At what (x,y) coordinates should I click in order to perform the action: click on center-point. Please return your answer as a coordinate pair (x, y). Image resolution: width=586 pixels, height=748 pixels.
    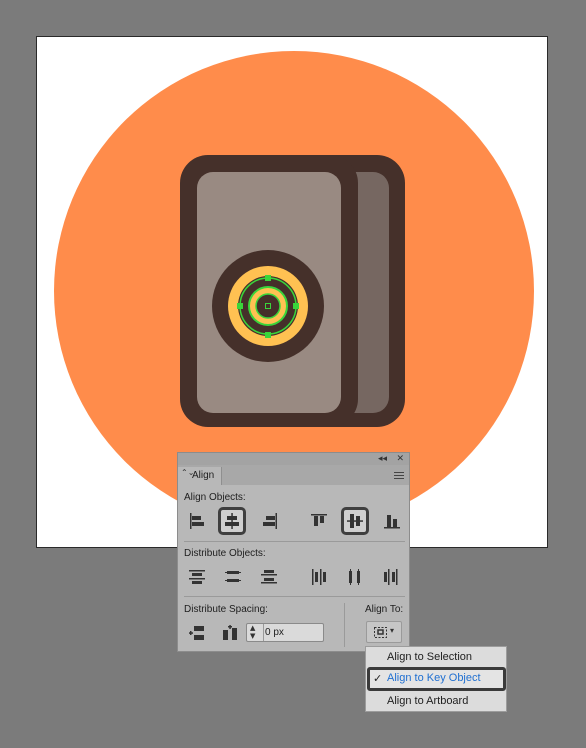
    Looking at the image, I should click on (268, 306).